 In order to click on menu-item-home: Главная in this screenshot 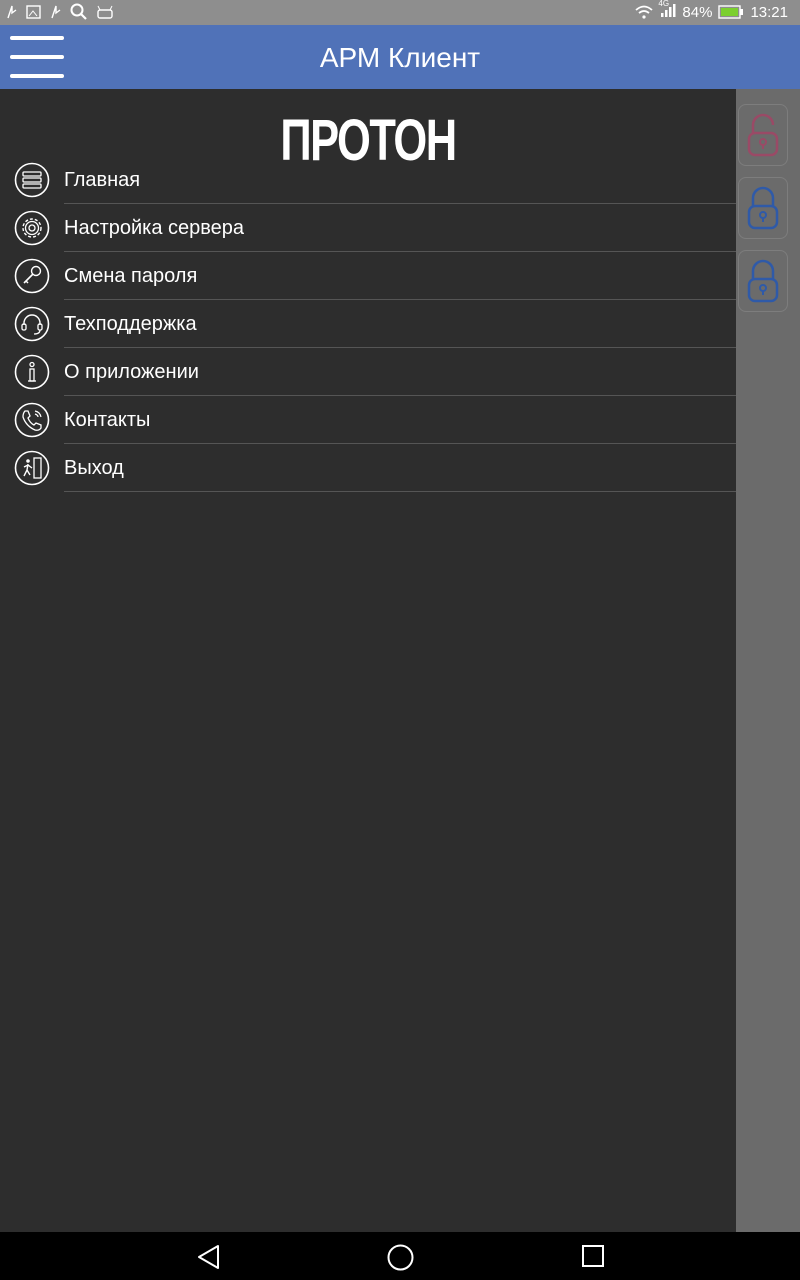, I will do `click(368, 180)`.